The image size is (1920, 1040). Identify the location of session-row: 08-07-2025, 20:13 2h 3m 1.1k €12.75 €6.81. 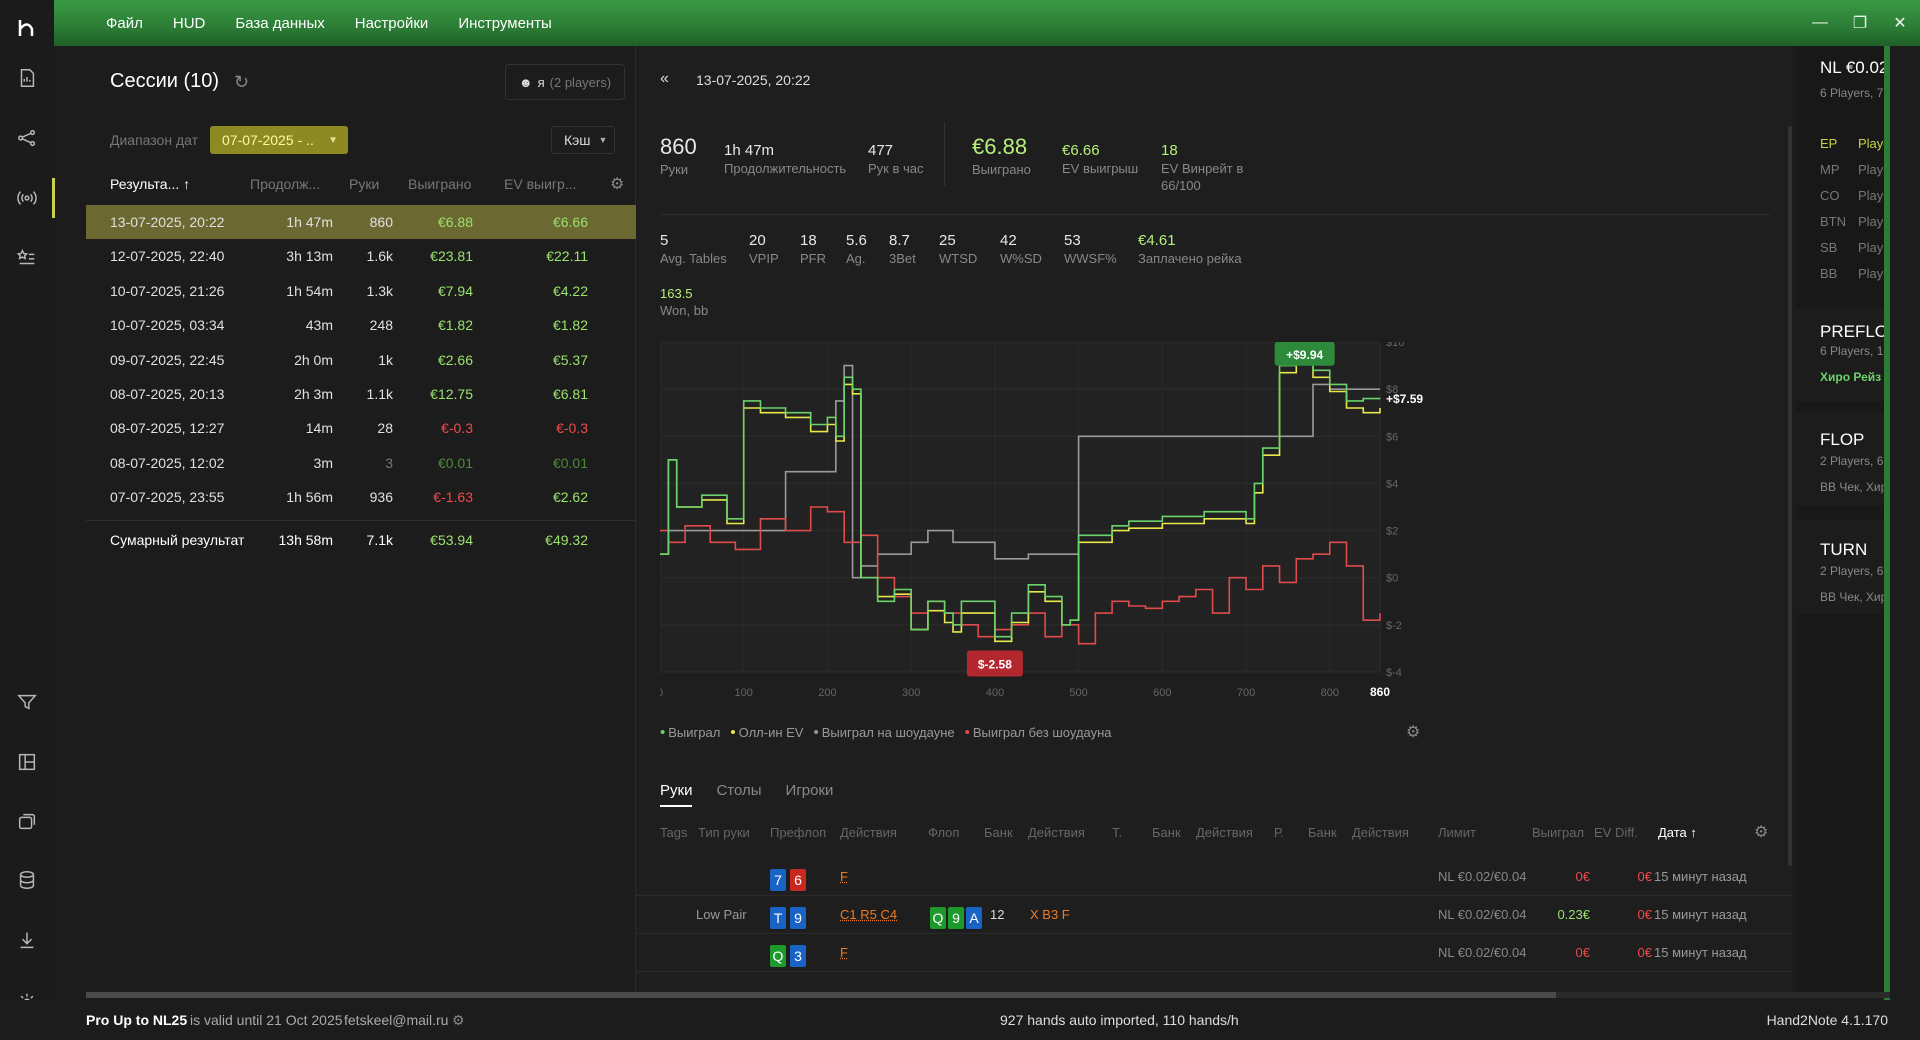
(361, 394).